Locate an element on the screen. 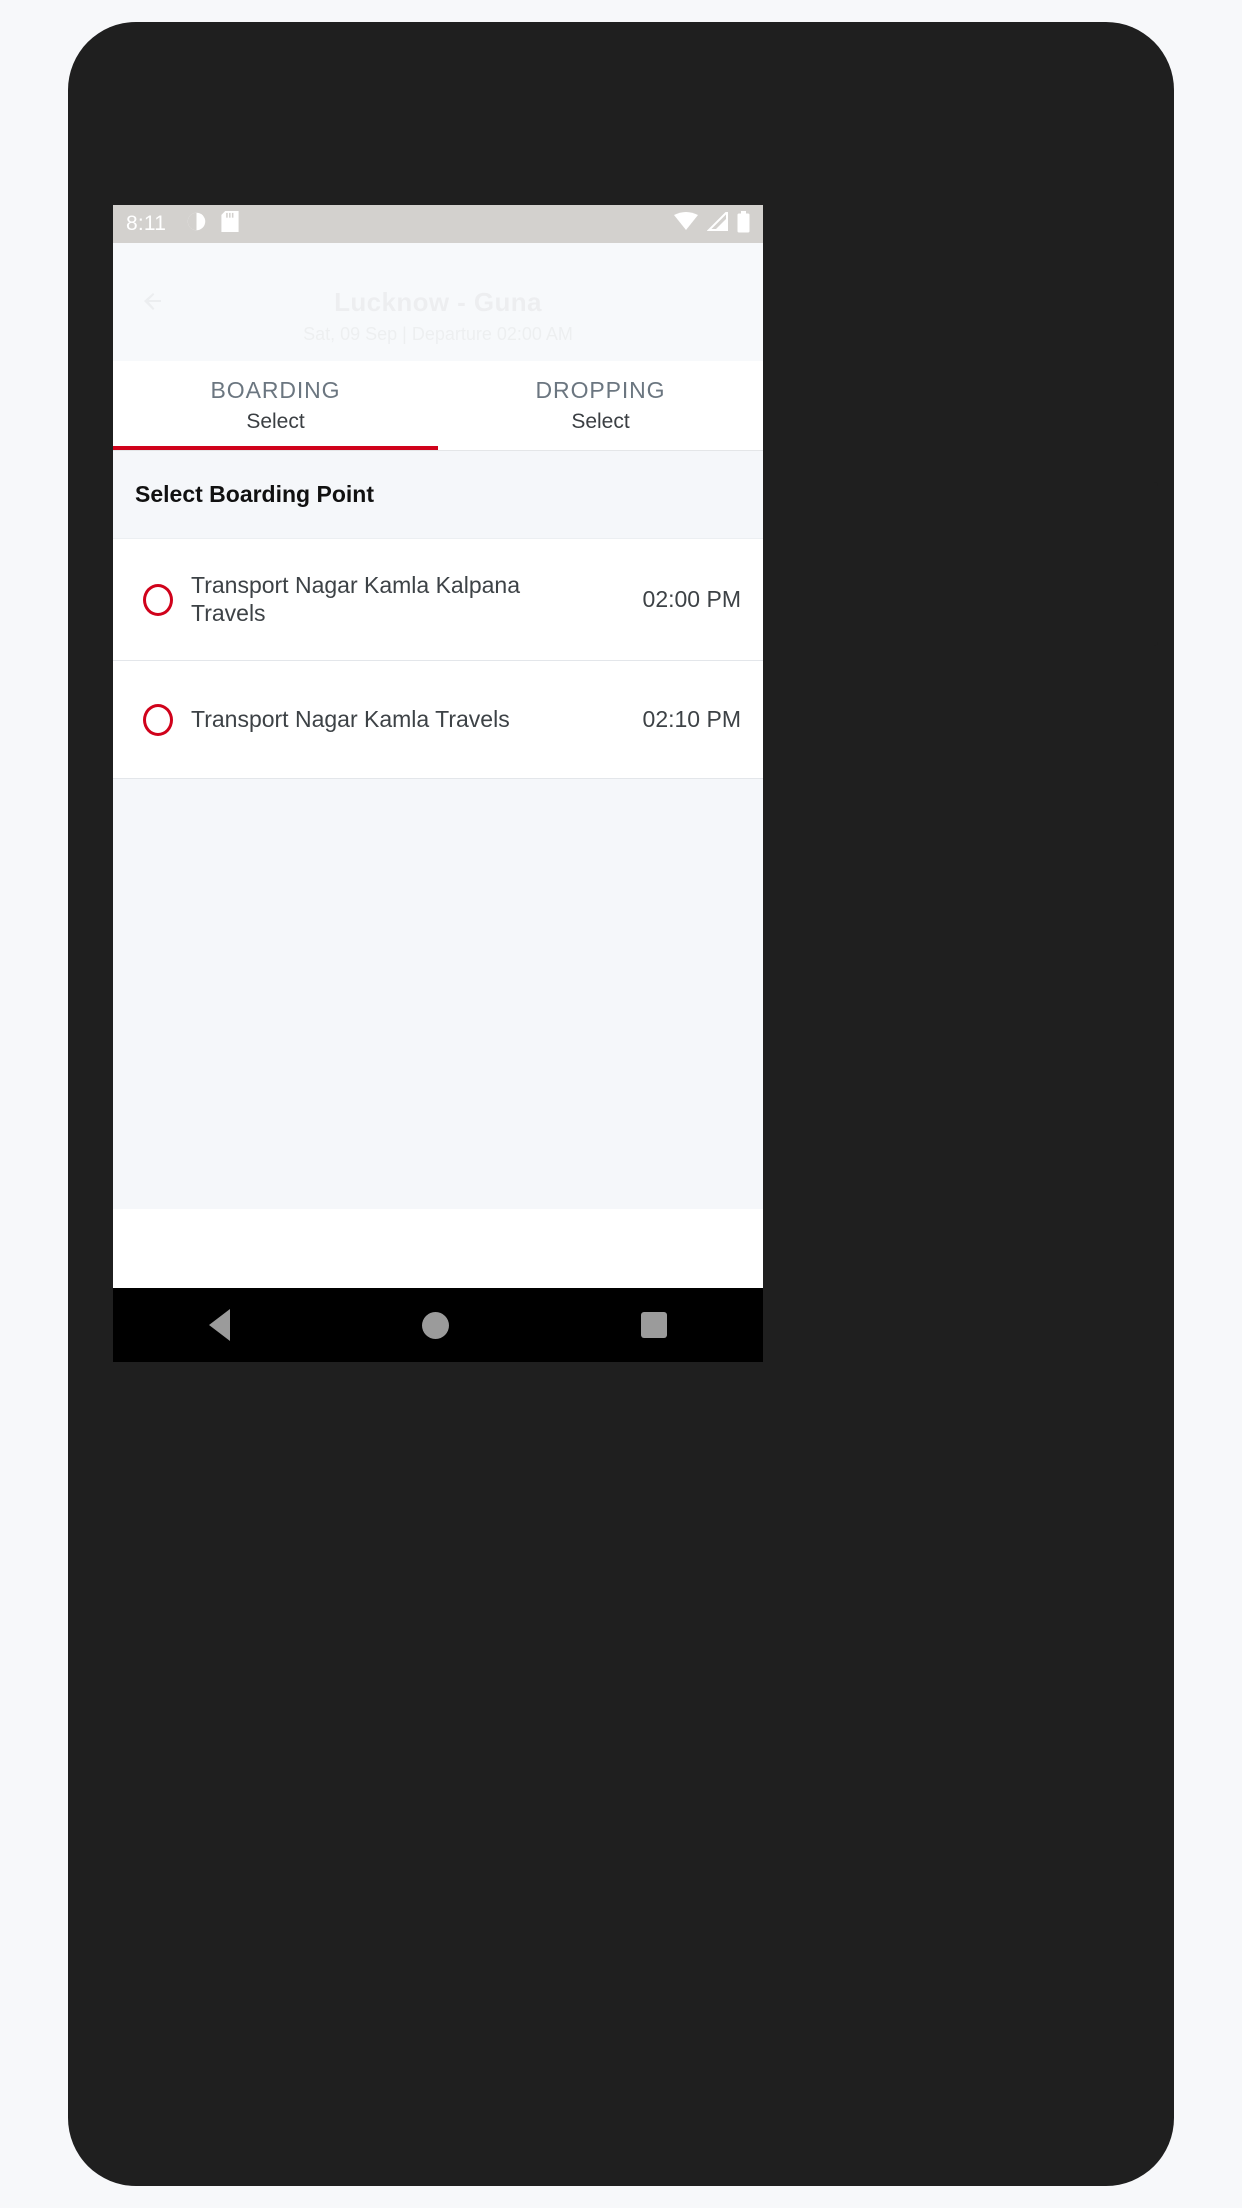 This screenshot has height=2208, width=1242. section-heading: Select Boarding Point is located at coordinates (438, 495).